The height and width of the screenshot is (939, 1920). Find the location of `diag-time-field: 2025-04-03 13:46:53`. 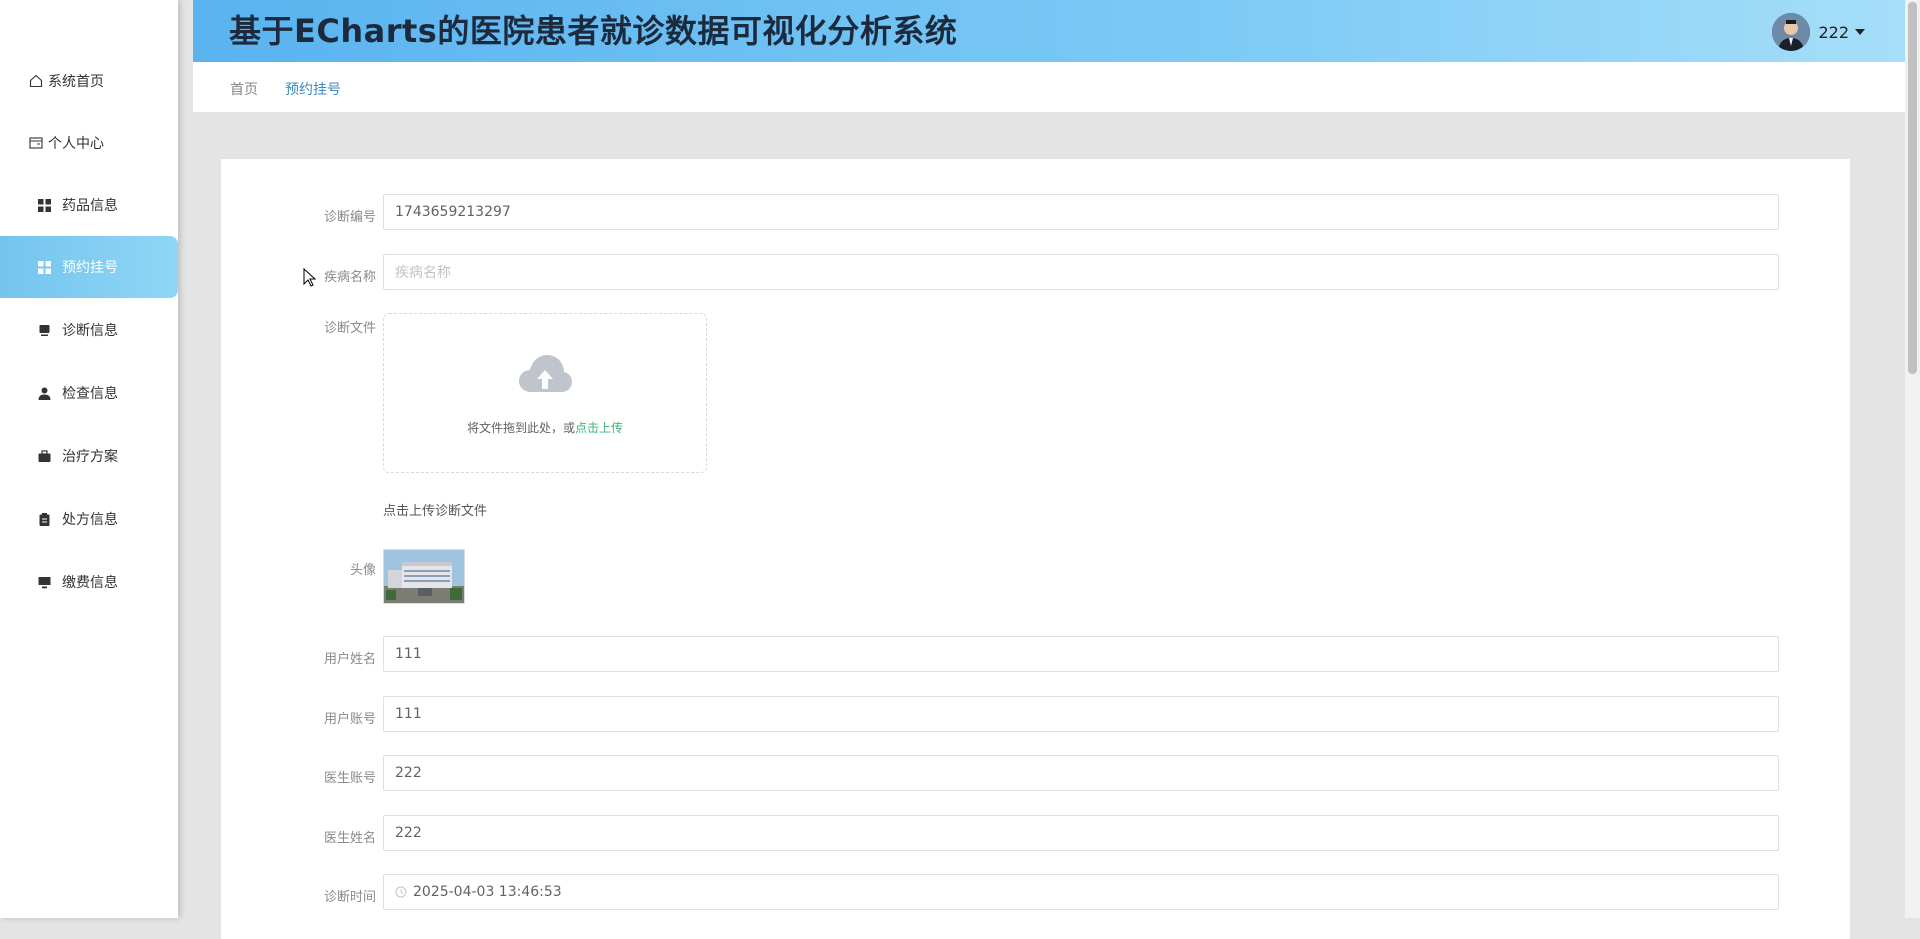

diag-time-field: 2025-04-03 13:46:53 is located at coordinates (1081, 892).